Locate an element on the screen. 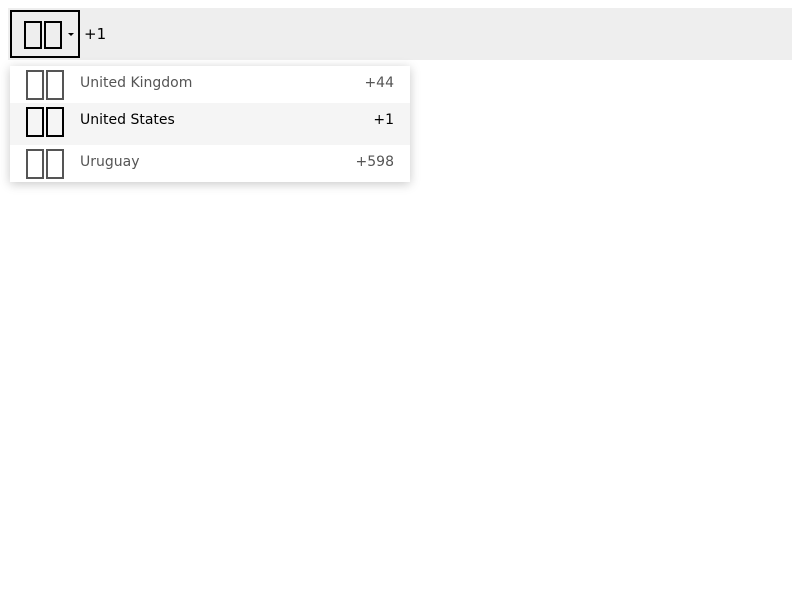  country-option-united-states: United States +1 is located at coordinates (210, 124).